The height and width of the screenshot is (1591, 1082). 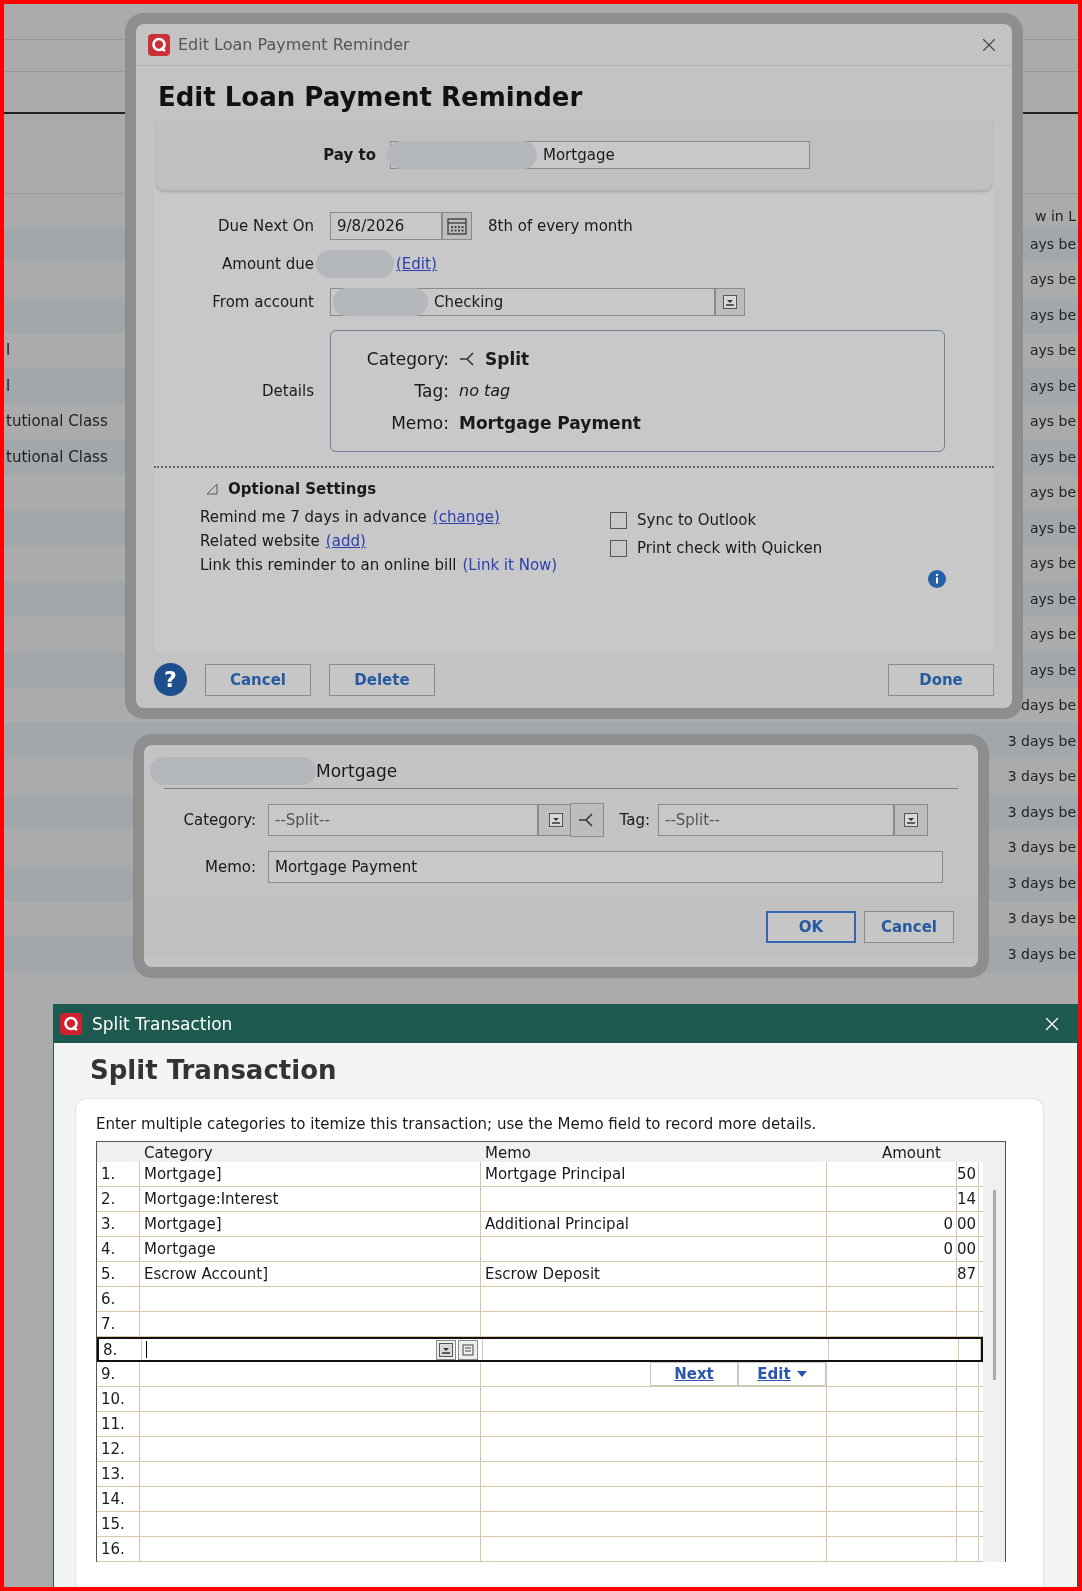 What do you see at coordinates (230, 867) in the screenshot?
I see `field-label: Memo:` at bounding box center [230, 867].